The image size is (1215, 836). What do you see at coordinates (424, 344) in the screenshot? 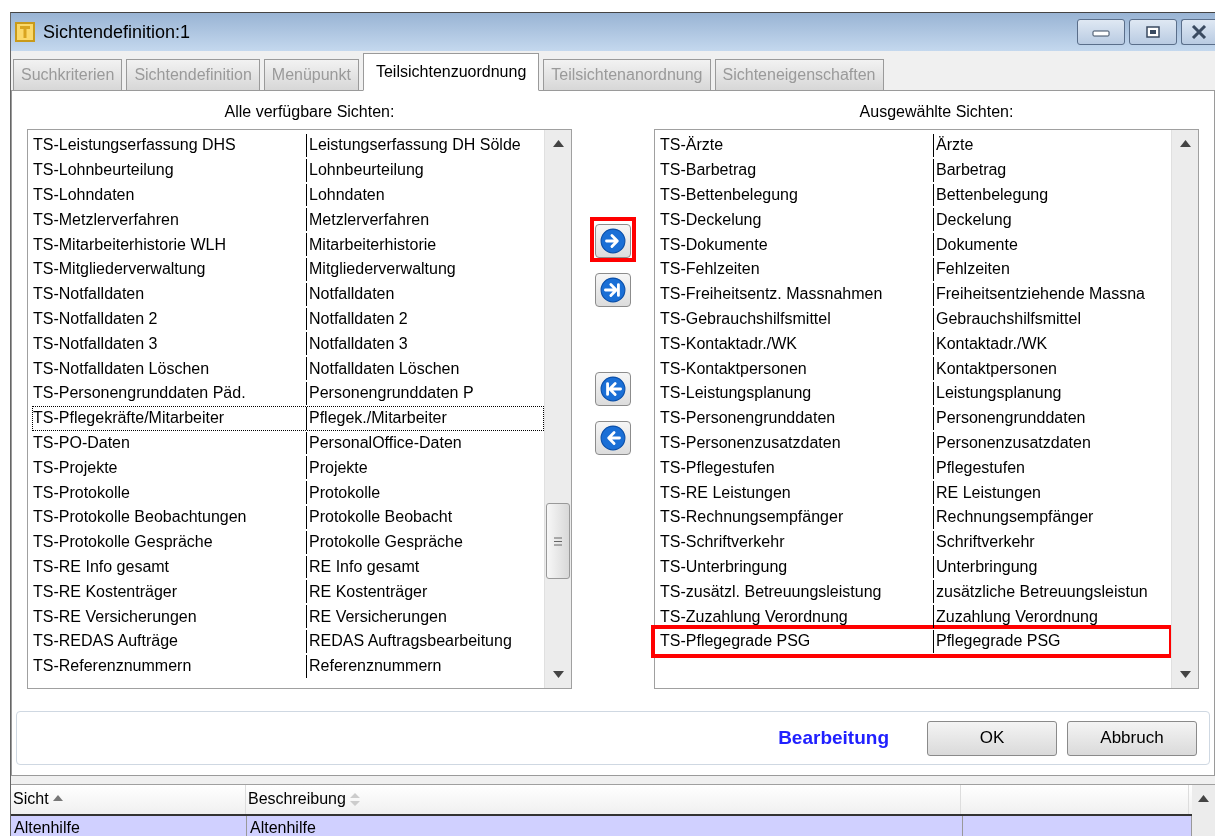
I see `view-description: Notfalldaten 3` at bounding box center [424, 344].